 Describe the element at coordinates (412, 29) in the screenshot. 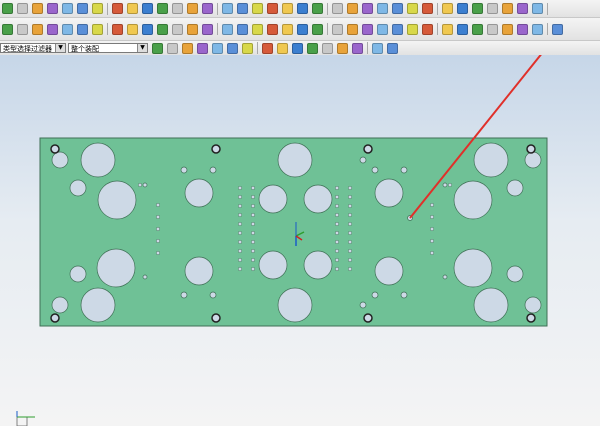

I see `show-icon` at that location.